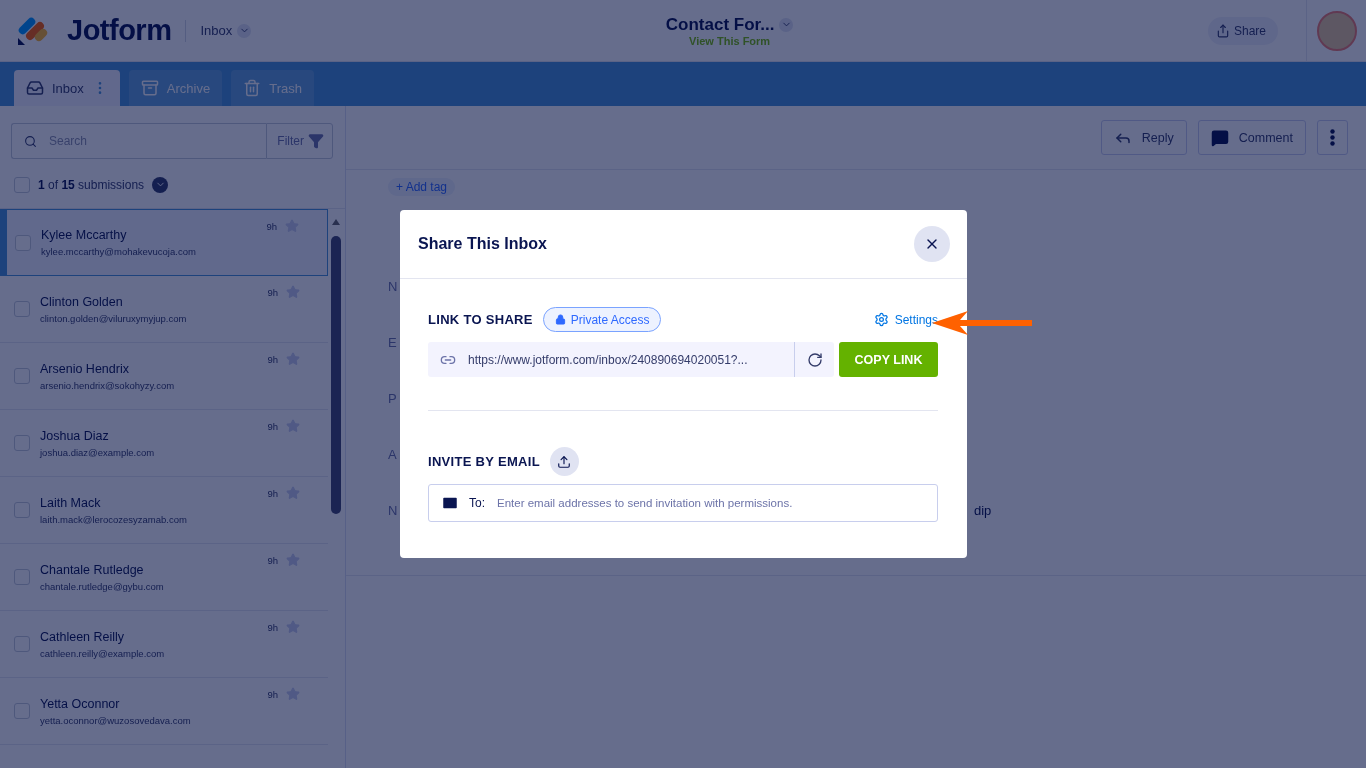 The width and height of the screenshot is (1366, 768). Describe the element at coordinates (164, 376) in the screenshot. I see `submission-item: Arsenio Hendrix arsenio.hendrix@sokohyzy.com 9h` at that location.